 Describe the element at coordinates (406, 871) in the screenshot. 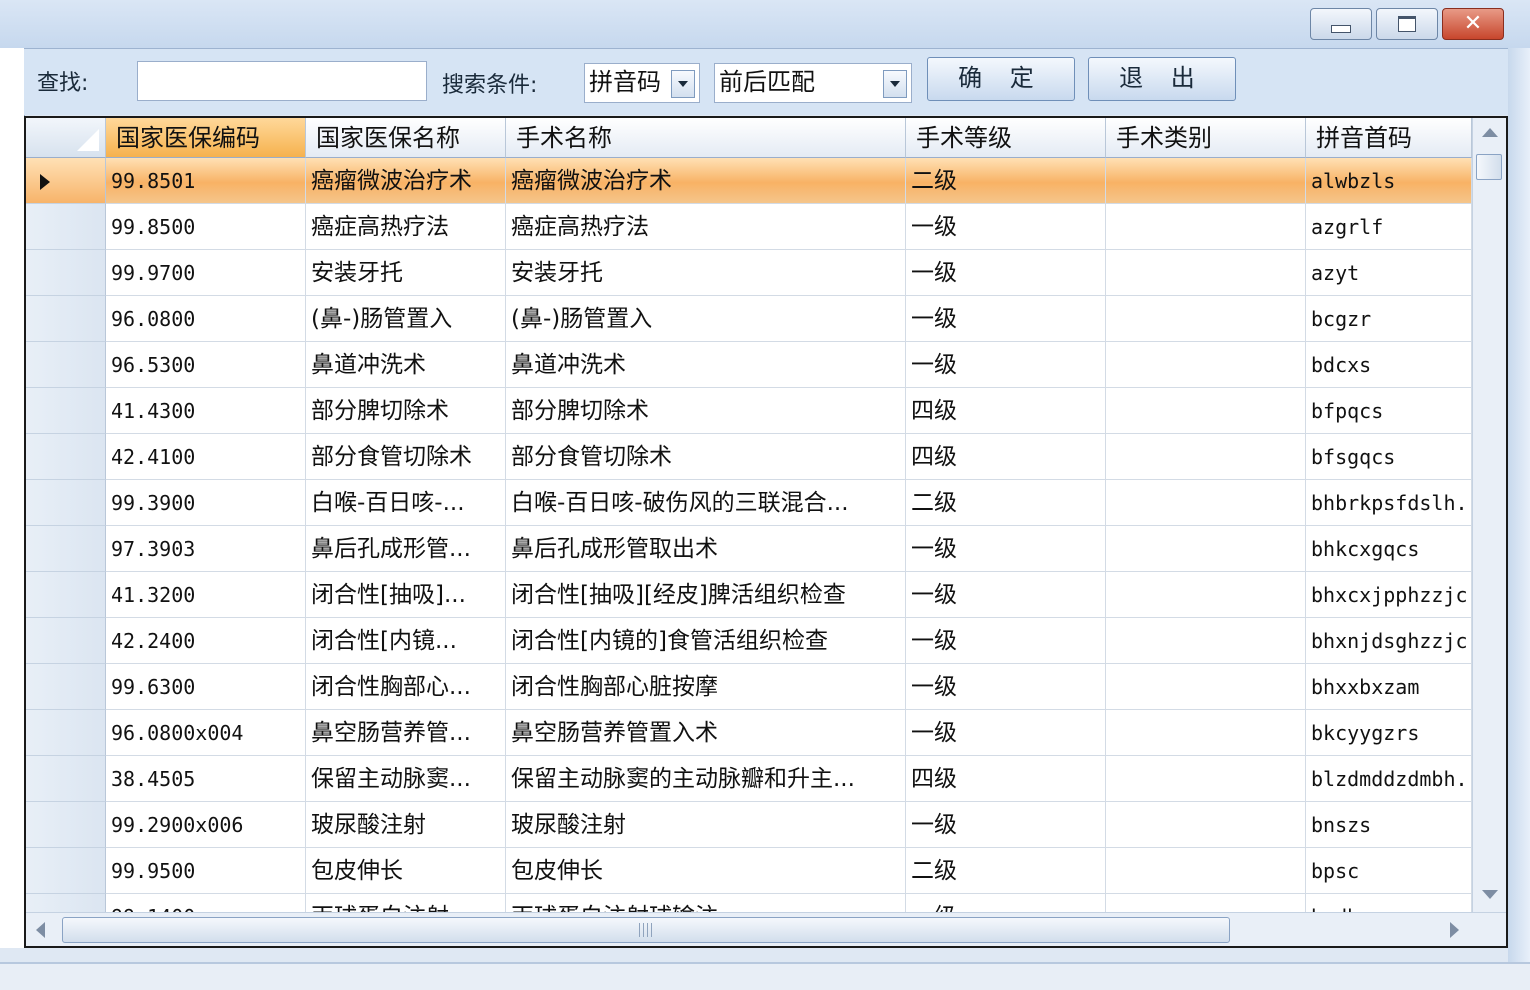

I see `table-cell: 包皮伸长` at that location.